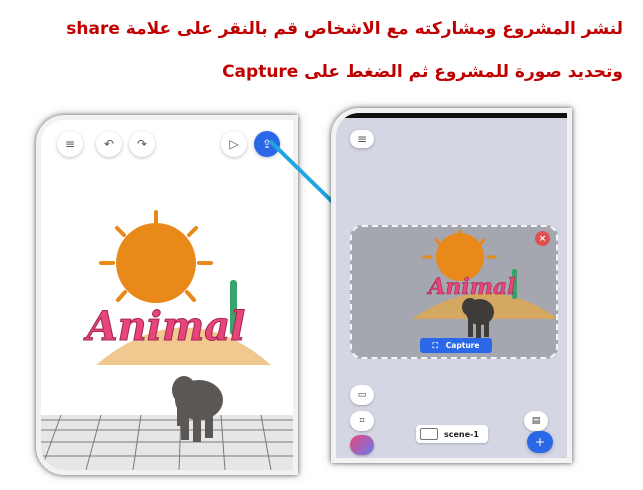 The image size is (643, 490). Describe the element at coordinates (462, 345) in the screenshot. I see `capture-label: Capture` at that location.